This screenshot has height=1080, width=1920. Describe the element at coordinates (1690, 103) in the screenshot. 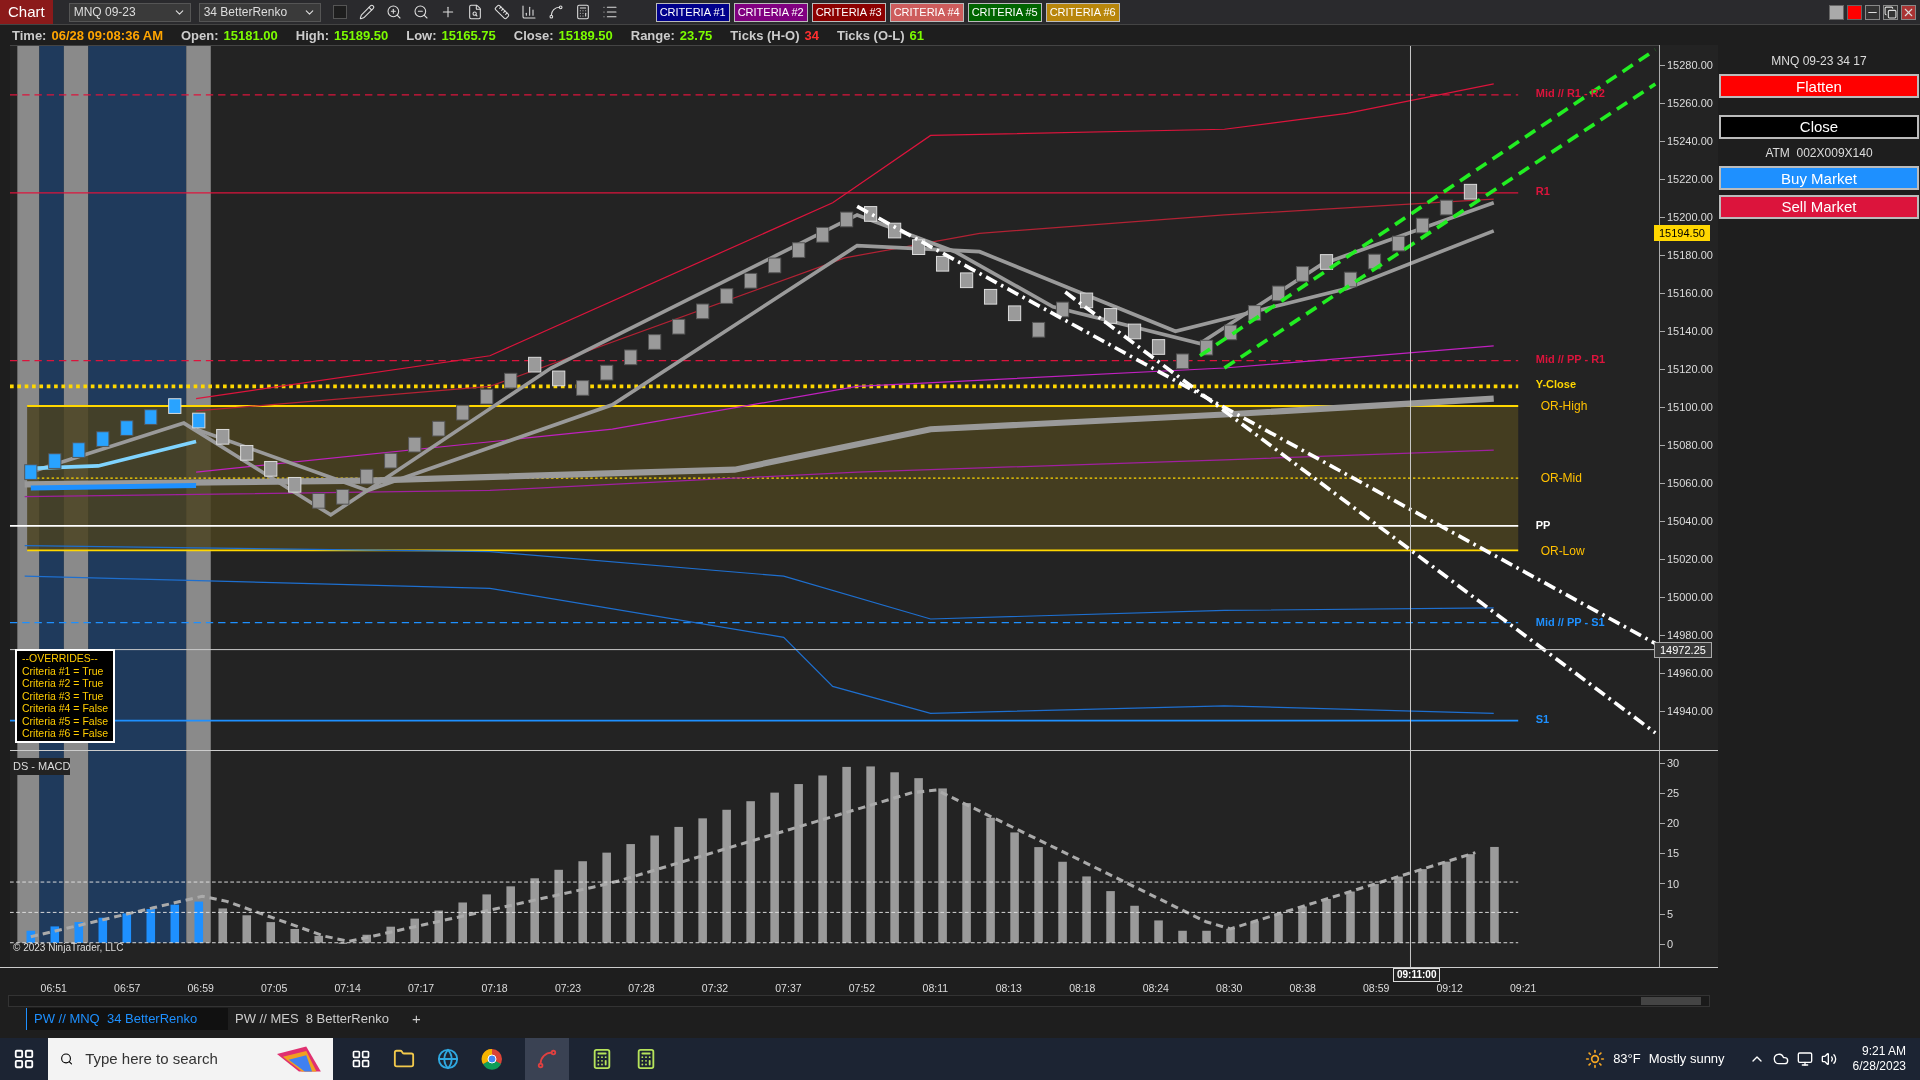

I see `price-axis-label: 15260.00` at that location.